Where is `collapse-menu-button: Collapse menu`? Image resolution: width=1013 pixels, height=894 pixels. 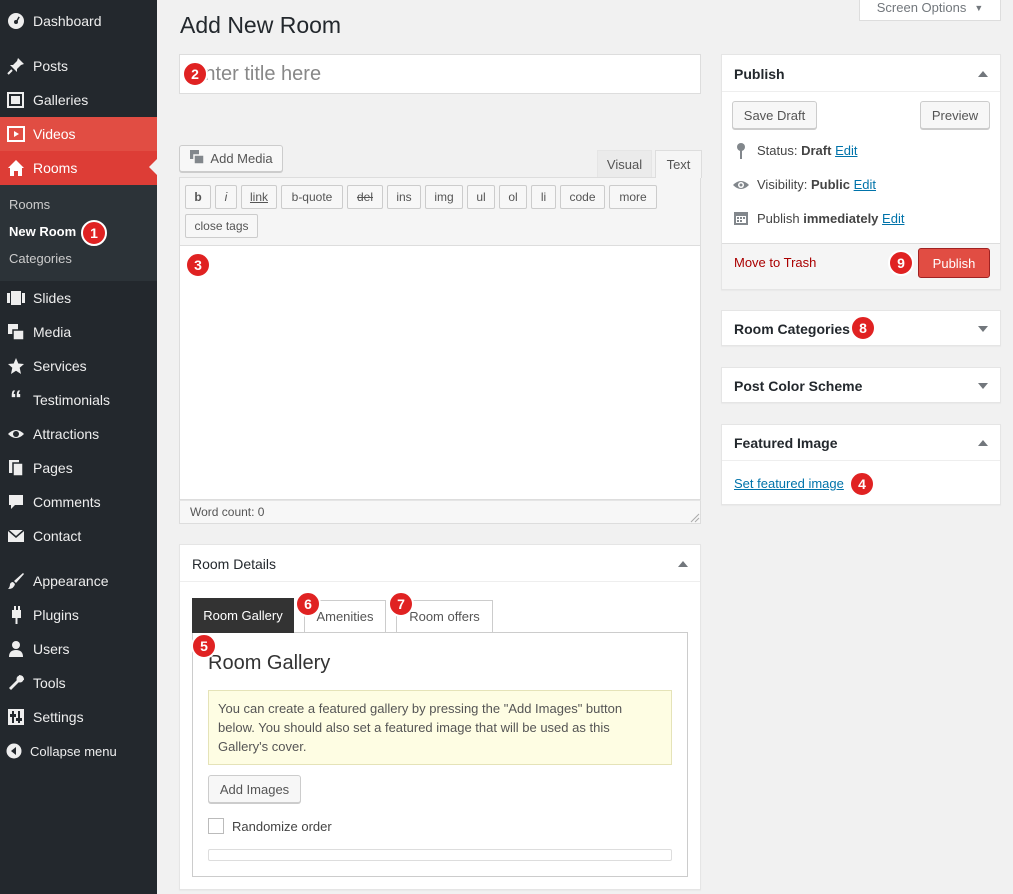 collapse-menu-button: Collapse menu is located at coordinates (78, 751).